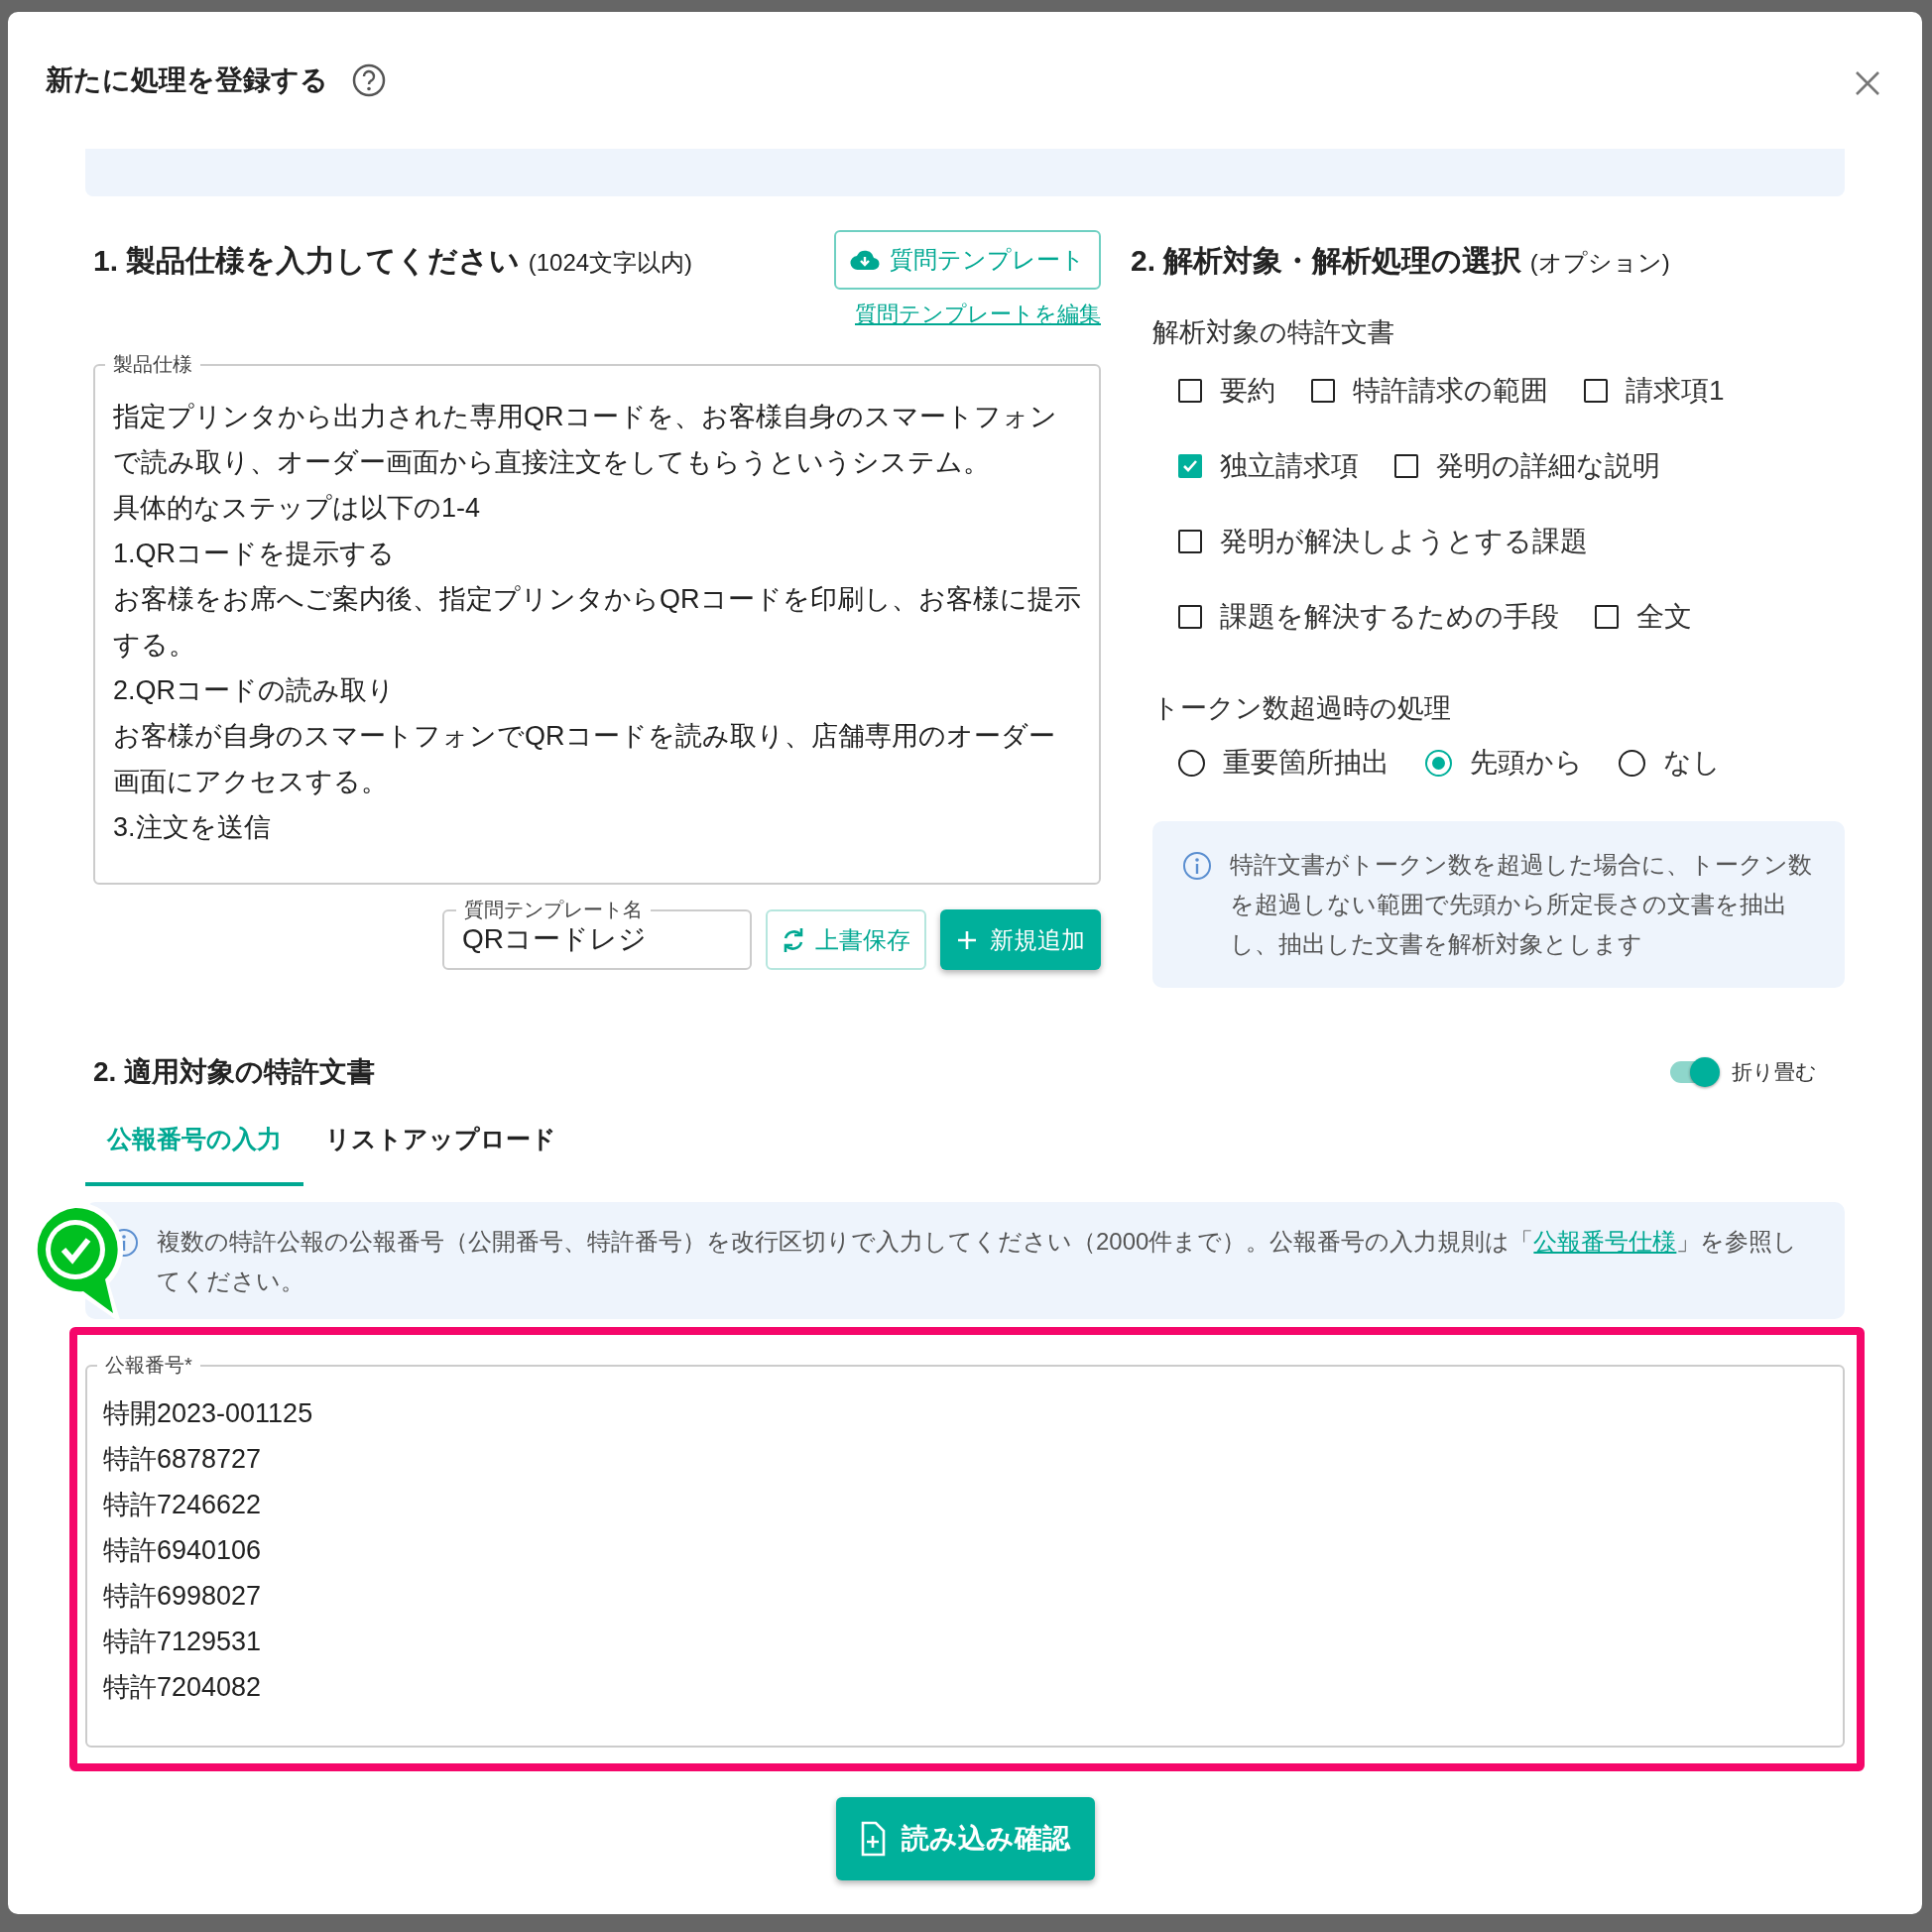  I want to click on radio-option: 重要箇所抽出, so click(1283, 763).